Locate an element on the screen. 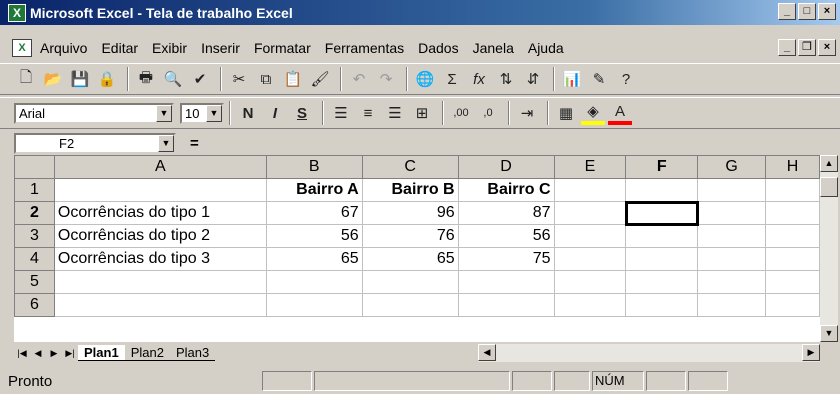 This screenshot has height=394, width=840. row-header: 4 is located at coordinates (34, 259).